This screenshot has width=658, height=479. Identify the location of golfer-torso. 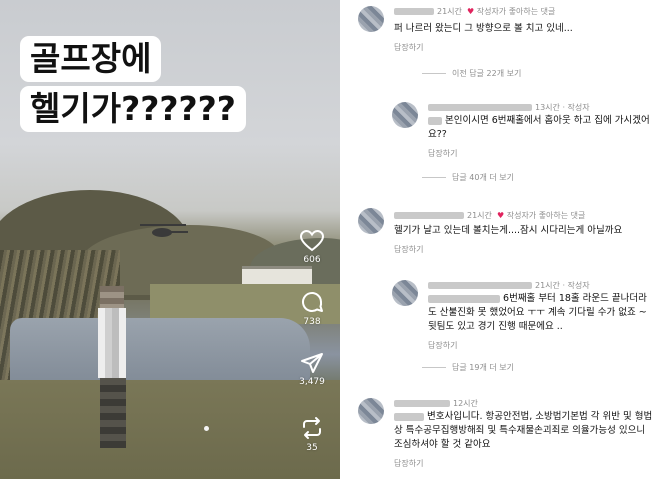
(112, 343).